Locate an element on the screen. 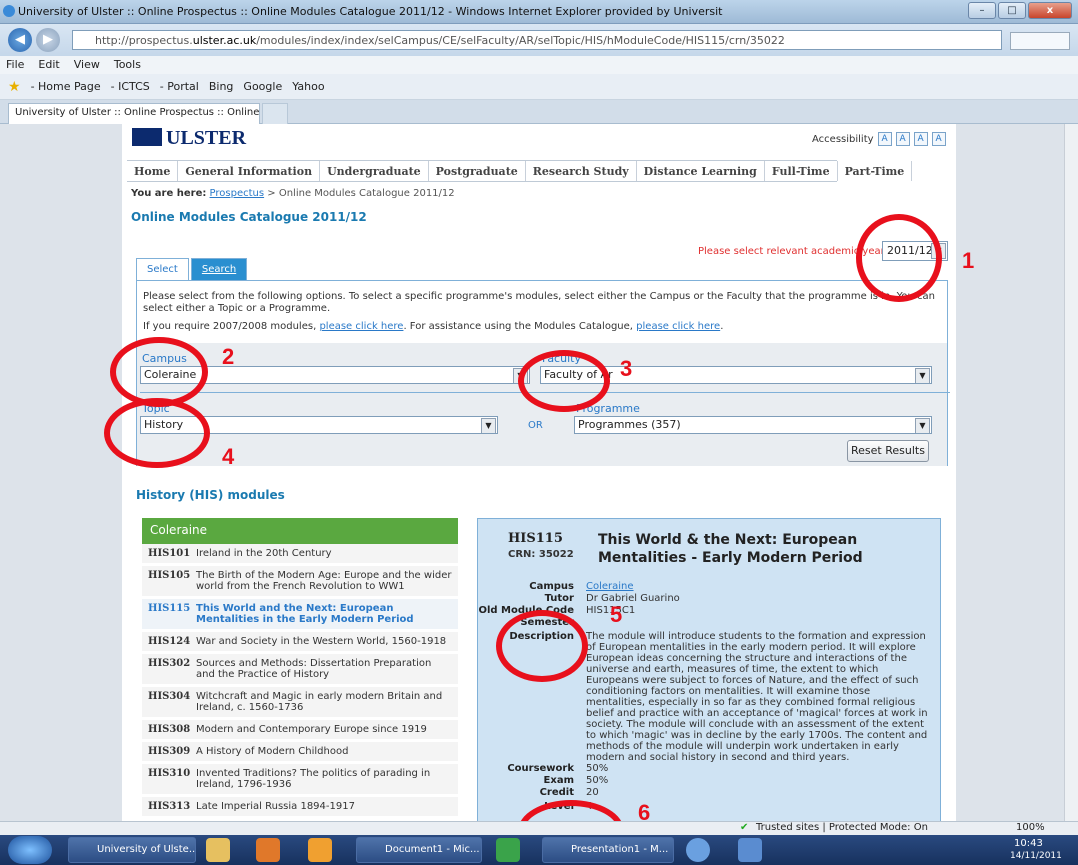  tutor-key: Tutor is located at coordinates (559, 598).